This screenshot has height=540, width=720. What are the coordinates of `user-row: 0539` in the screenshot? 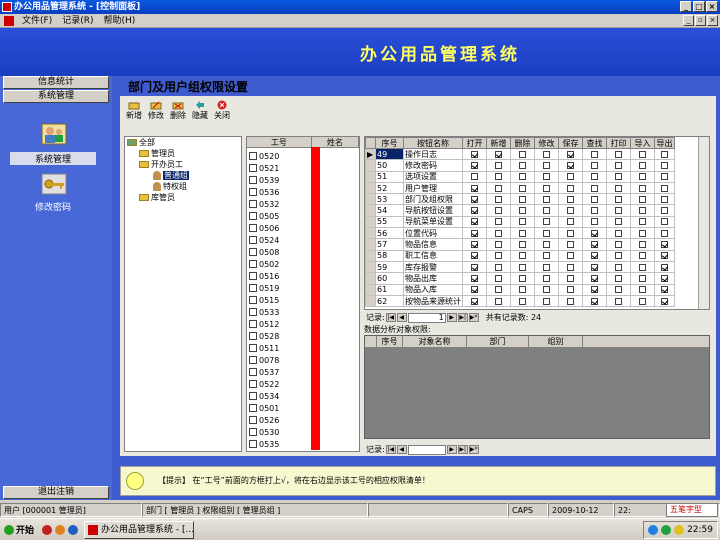 It's located at (303, 180).